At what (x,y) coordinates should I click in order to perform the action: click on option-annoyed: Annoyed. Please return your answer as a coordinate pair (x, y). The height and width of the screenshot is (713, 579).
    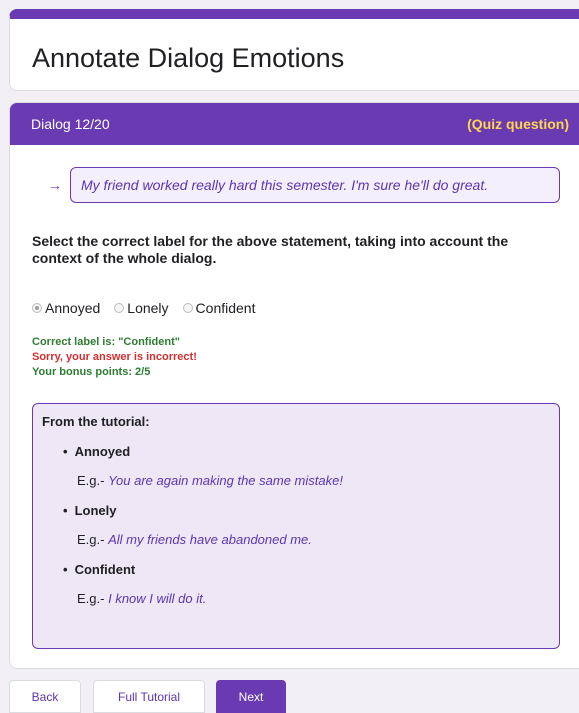
    Looking at the image, I should click on (66, 308).